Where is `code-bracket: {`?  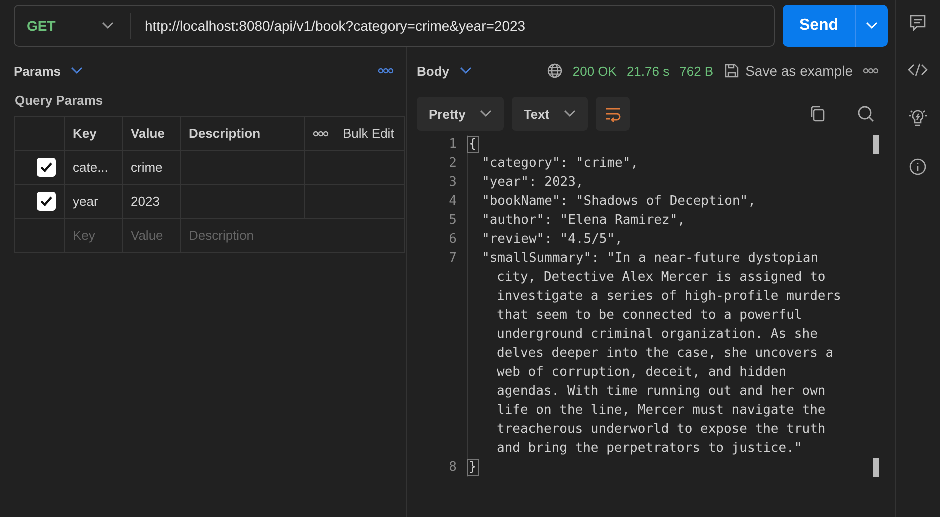 code-bracket: { is located at coordinates (473, 144).